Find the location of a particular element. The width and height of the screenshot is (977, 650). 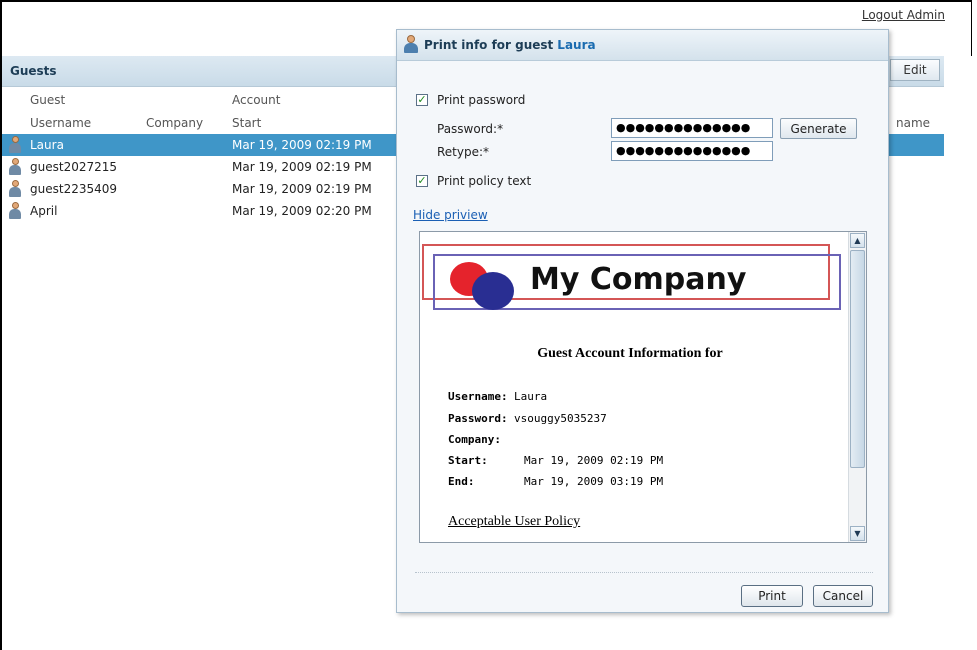

preview-username-value: Laura is located at coordinates (531, 396).